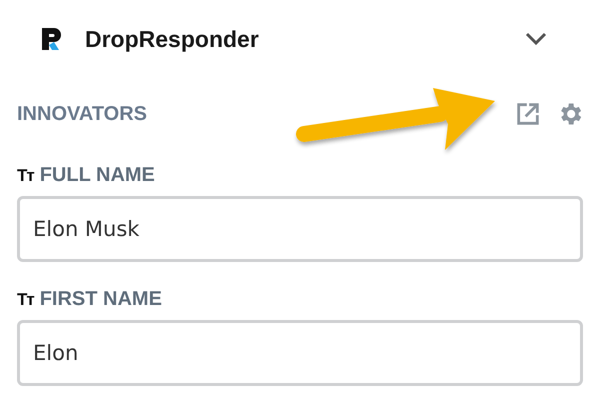 The image size is (600, 412). I want to click on chevron-down-icon, so click(536, 39).